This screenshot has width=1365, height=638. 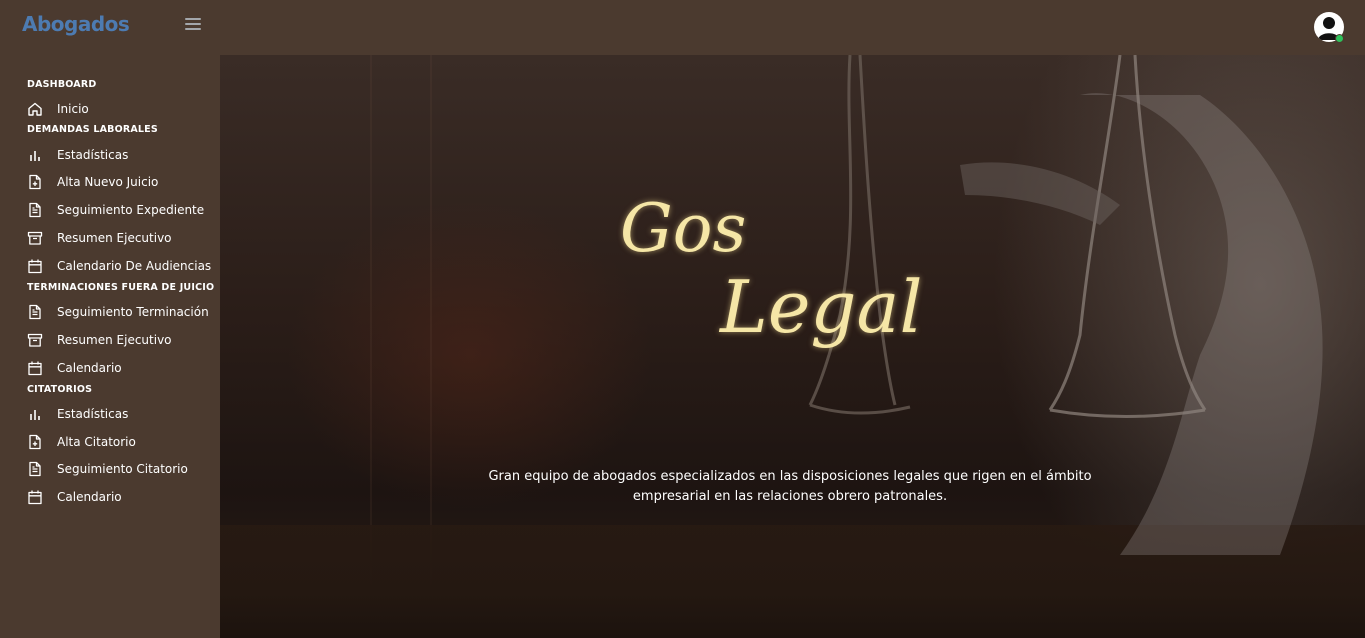 I want to click on sidebar-item-resumen-ejecutivo: Resumen Ejecutivo, so click(x=110, y=238).